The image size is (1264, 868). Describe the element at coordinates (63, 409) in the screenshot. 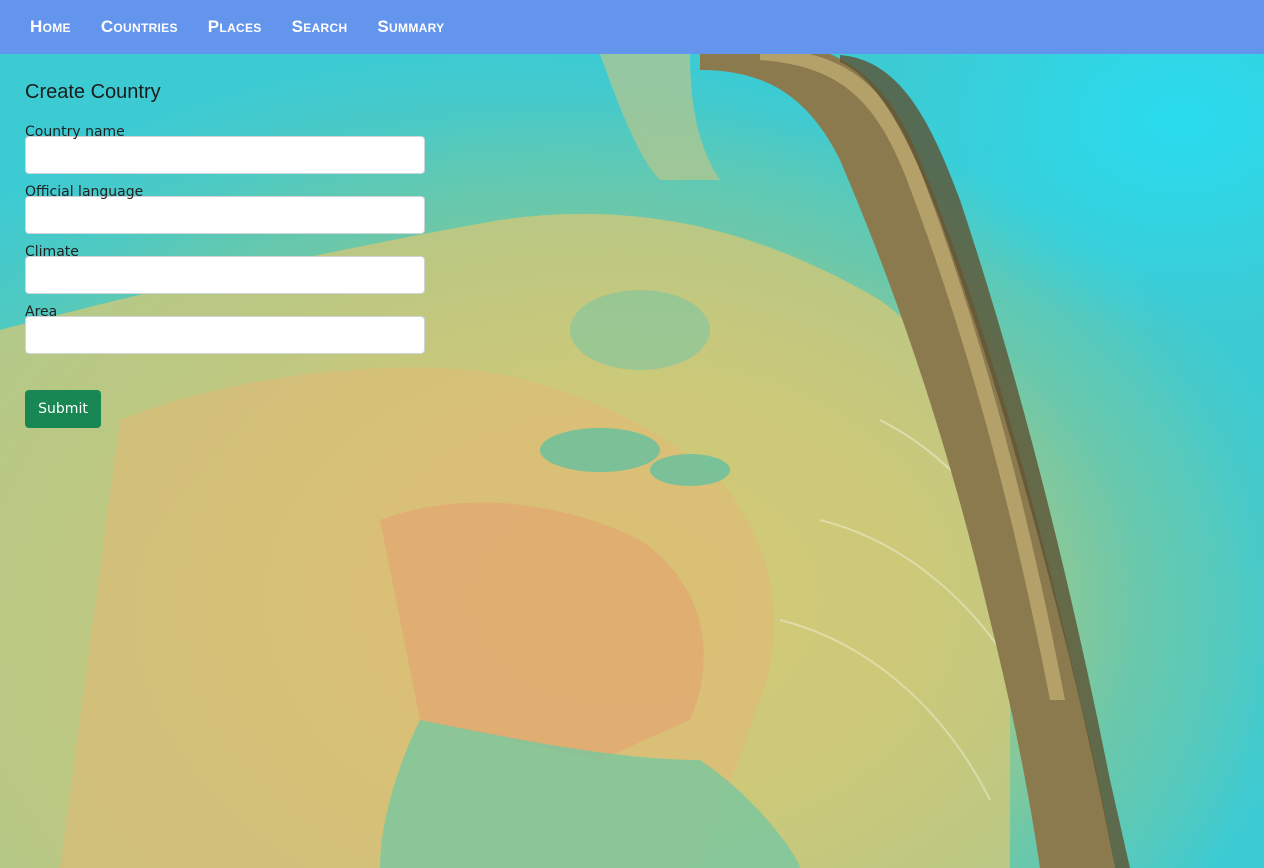

I see `submit-button: Submit` at that location.